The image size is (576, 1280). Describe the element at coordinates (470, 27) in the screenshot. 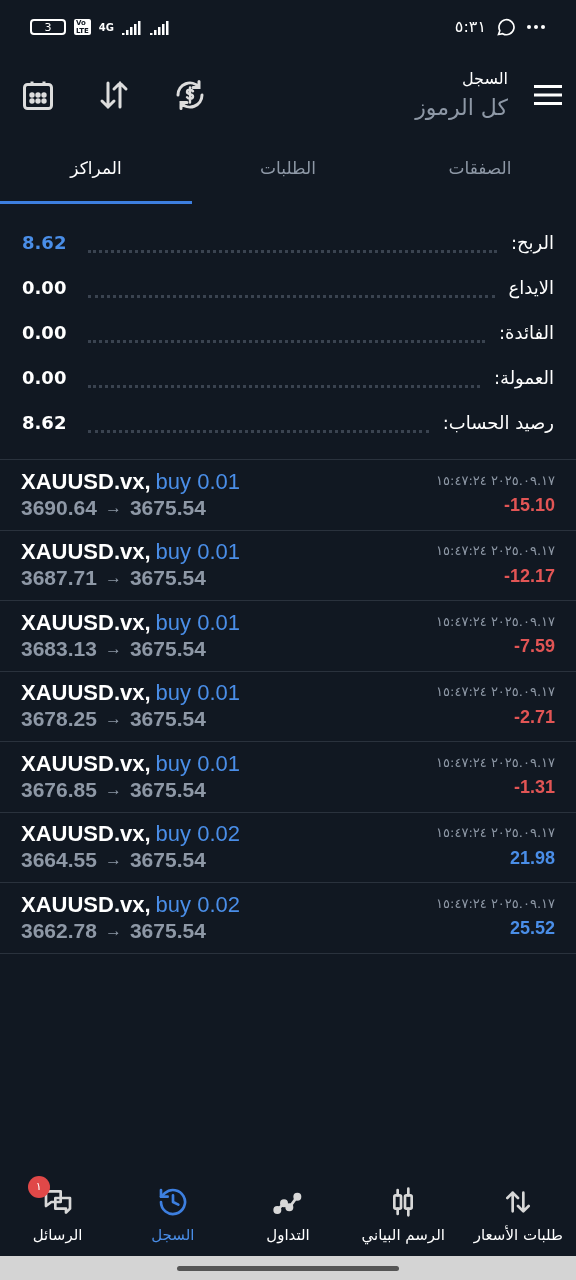

I see `status-time: ٥:٣١` at that location.